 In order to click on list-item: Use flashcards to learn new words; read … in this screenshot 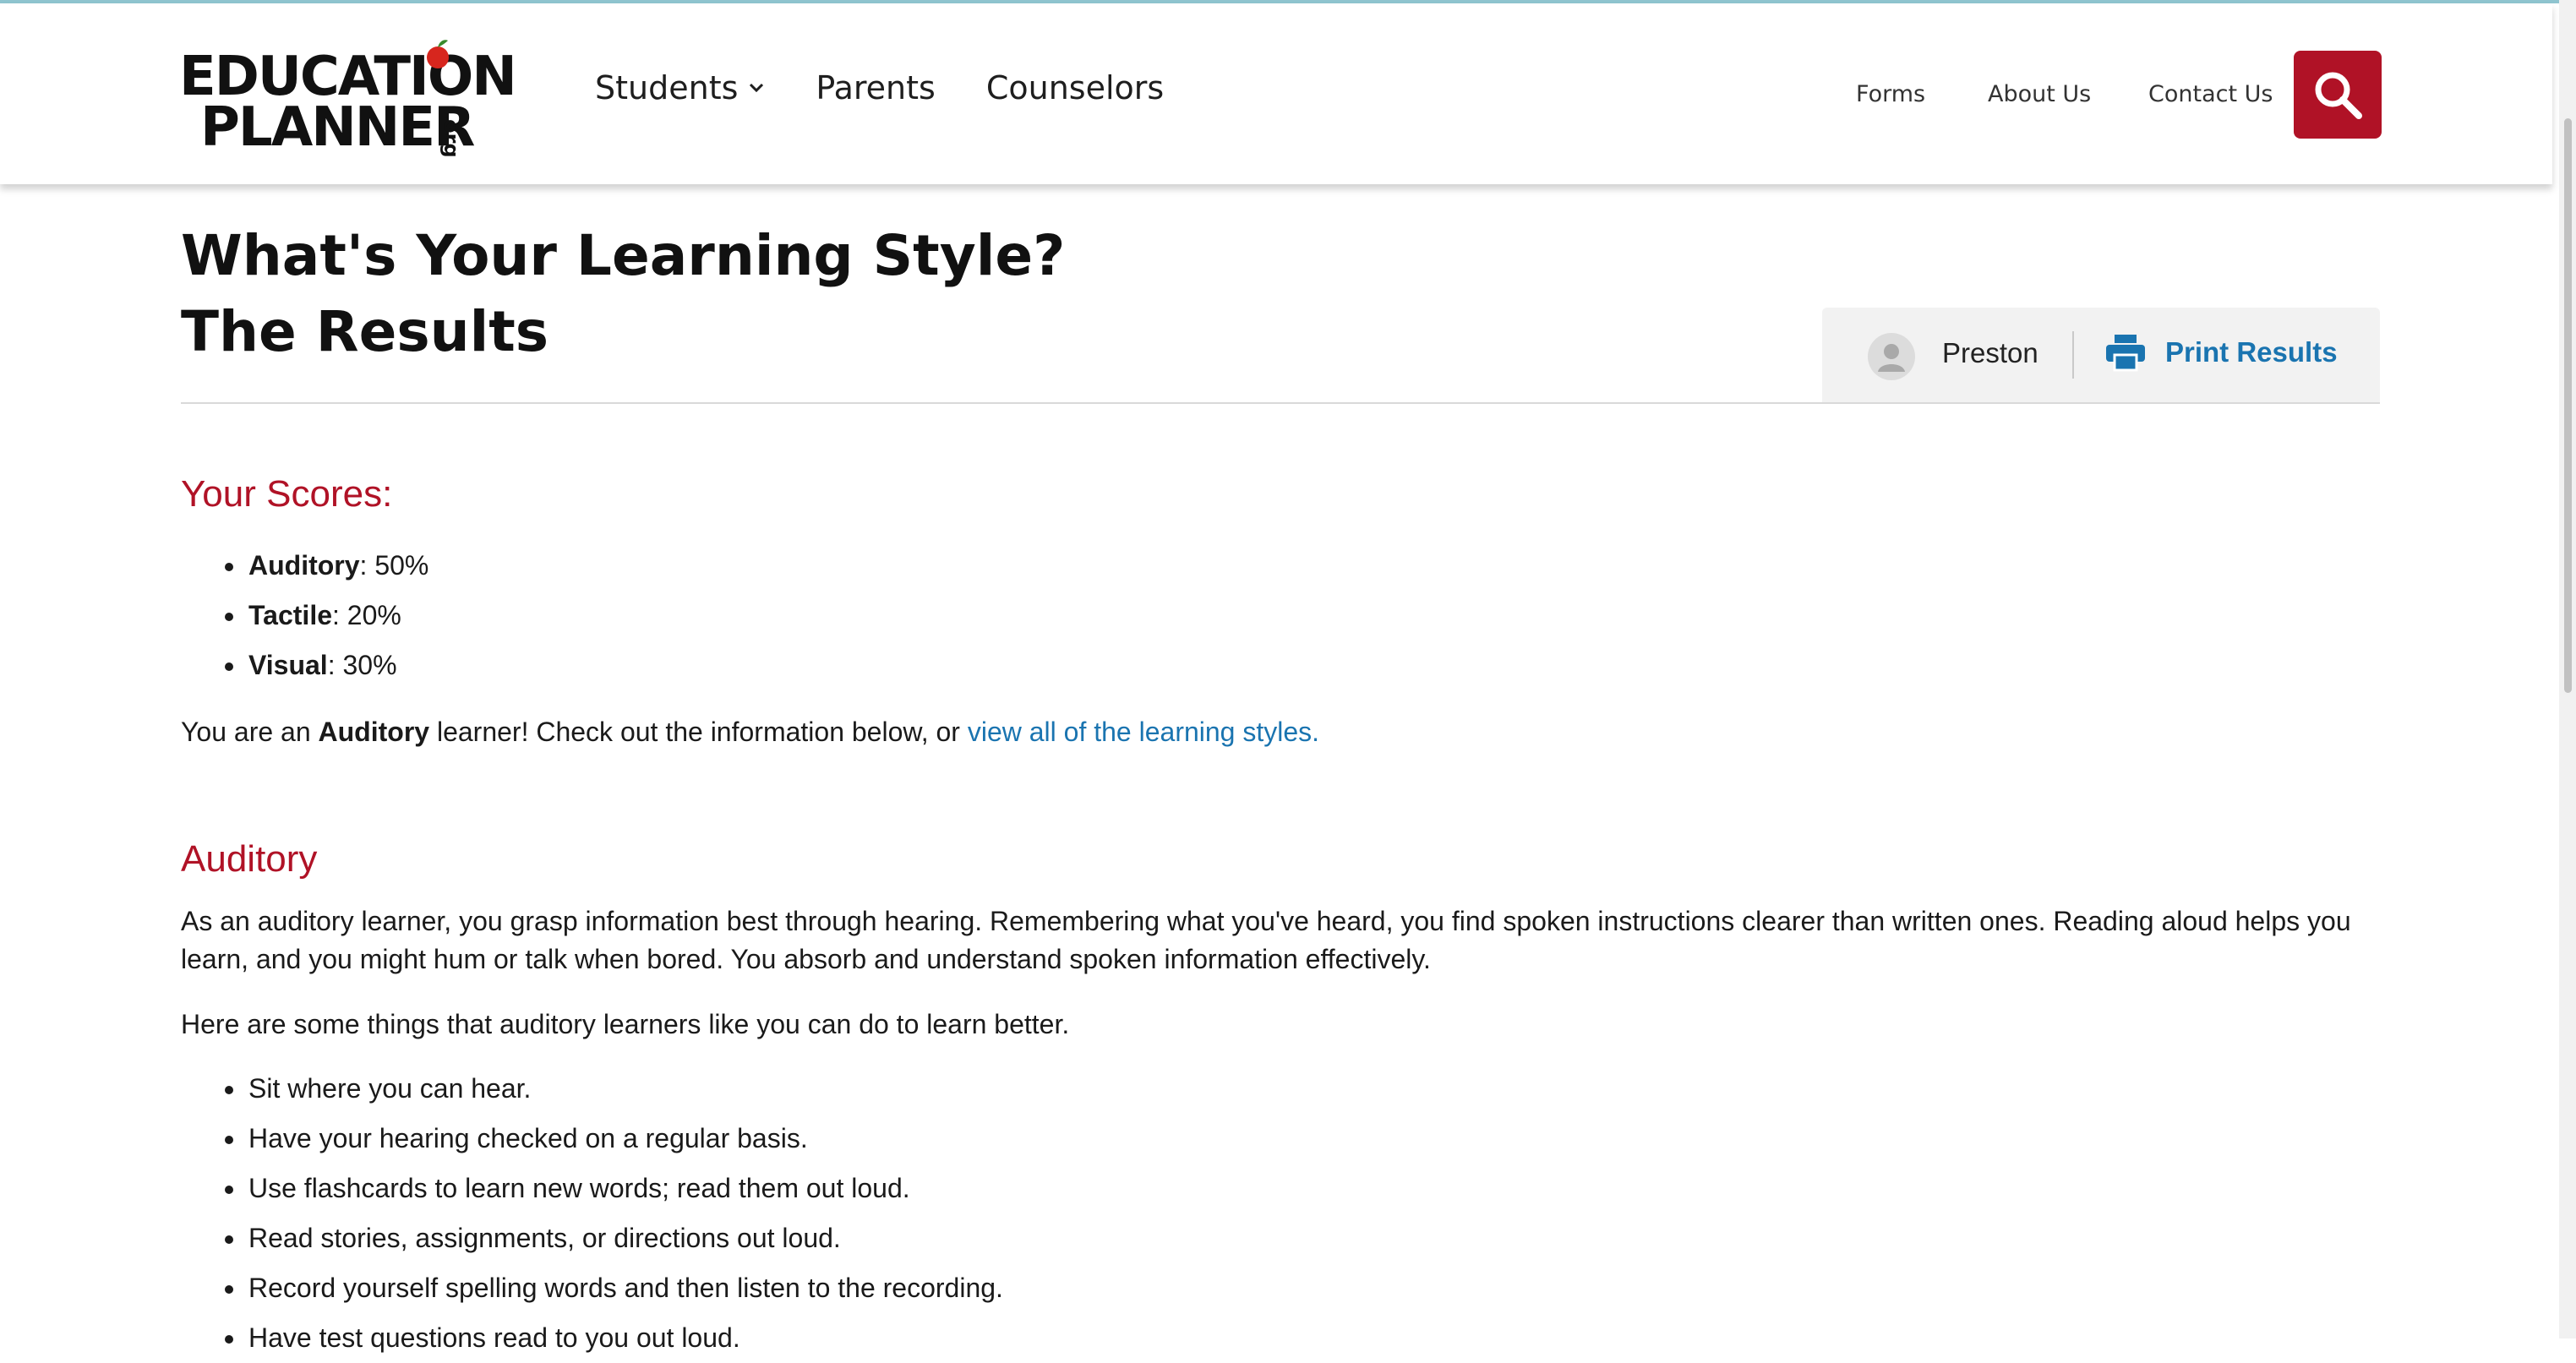, I will do `click(592, 1188)`.